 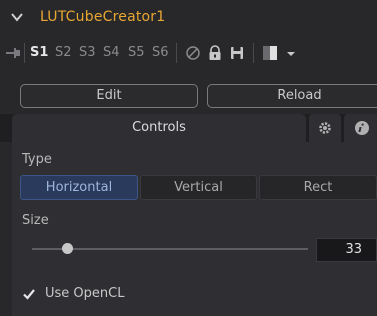 I want to click on dropdown-arrow-icon, so click(x=291, y=53).